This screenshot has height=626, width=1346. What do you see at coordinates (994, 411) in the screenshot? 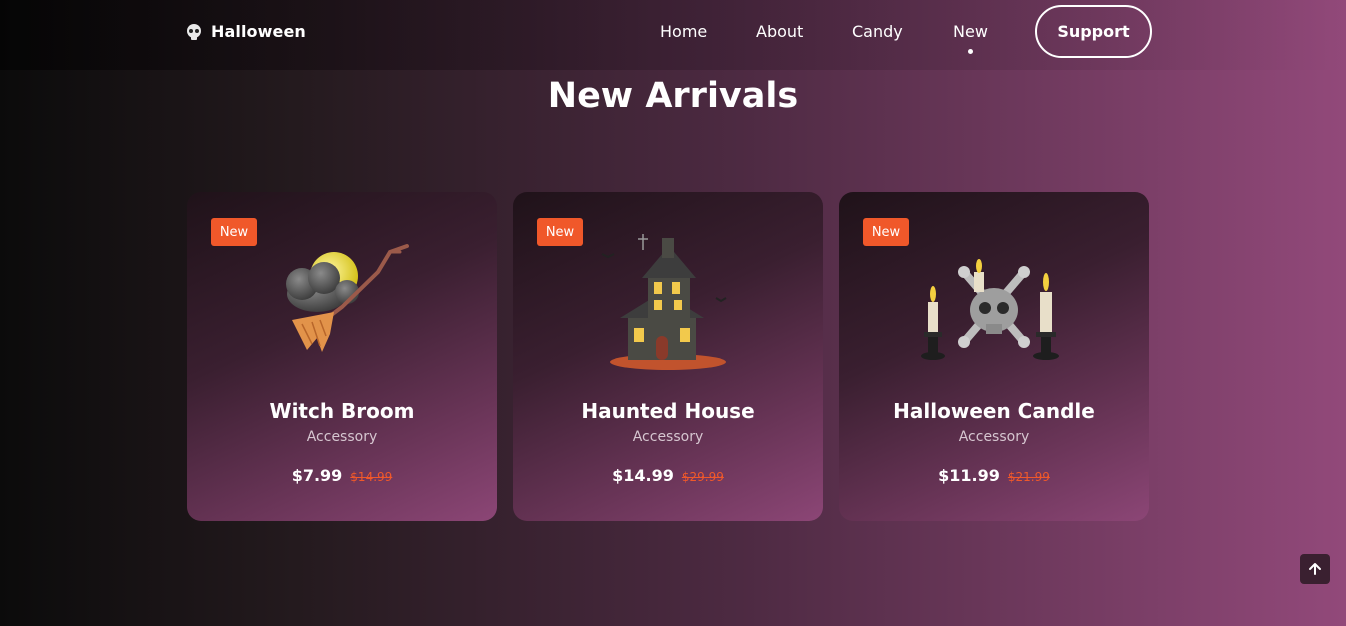
I see `product-name: Halloween Candle` at bounding box center [994, 411].